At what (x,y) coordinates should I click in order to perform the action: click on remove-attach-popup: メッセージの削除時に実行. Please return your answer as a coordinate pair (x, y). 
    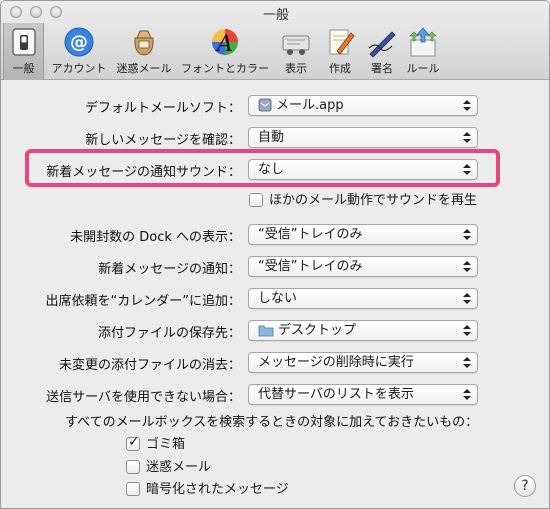
    Looking at the image, I should click on (363, 362).